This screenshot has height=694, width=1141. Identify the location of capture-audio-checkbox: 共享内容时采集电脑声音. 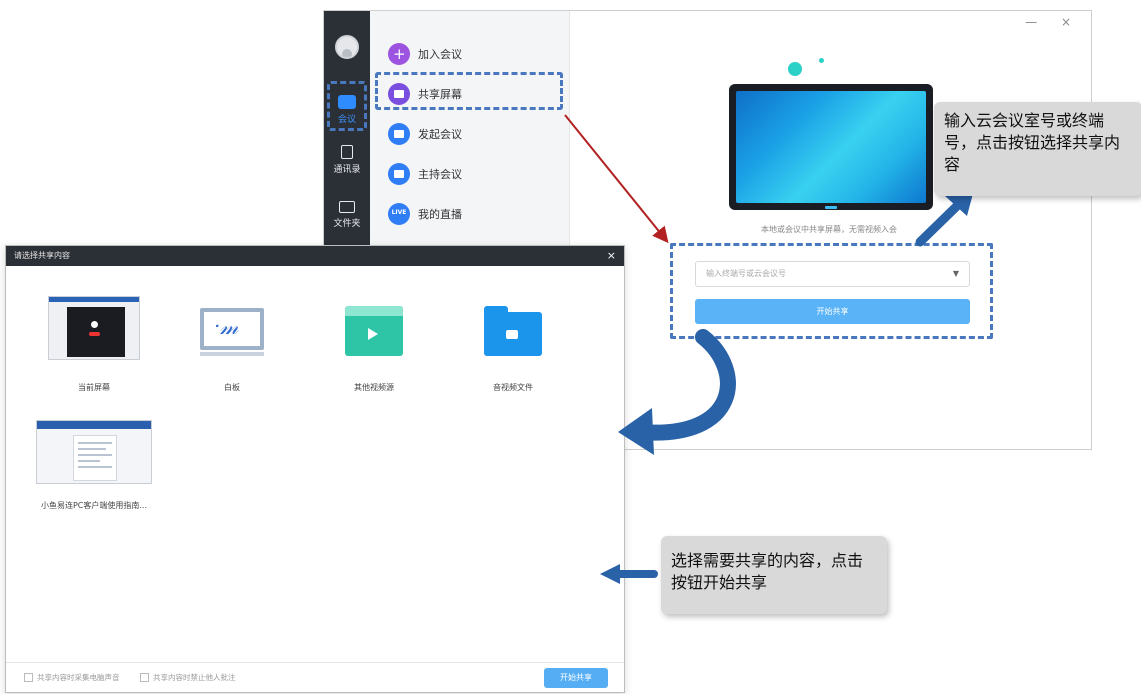
(72, 677).